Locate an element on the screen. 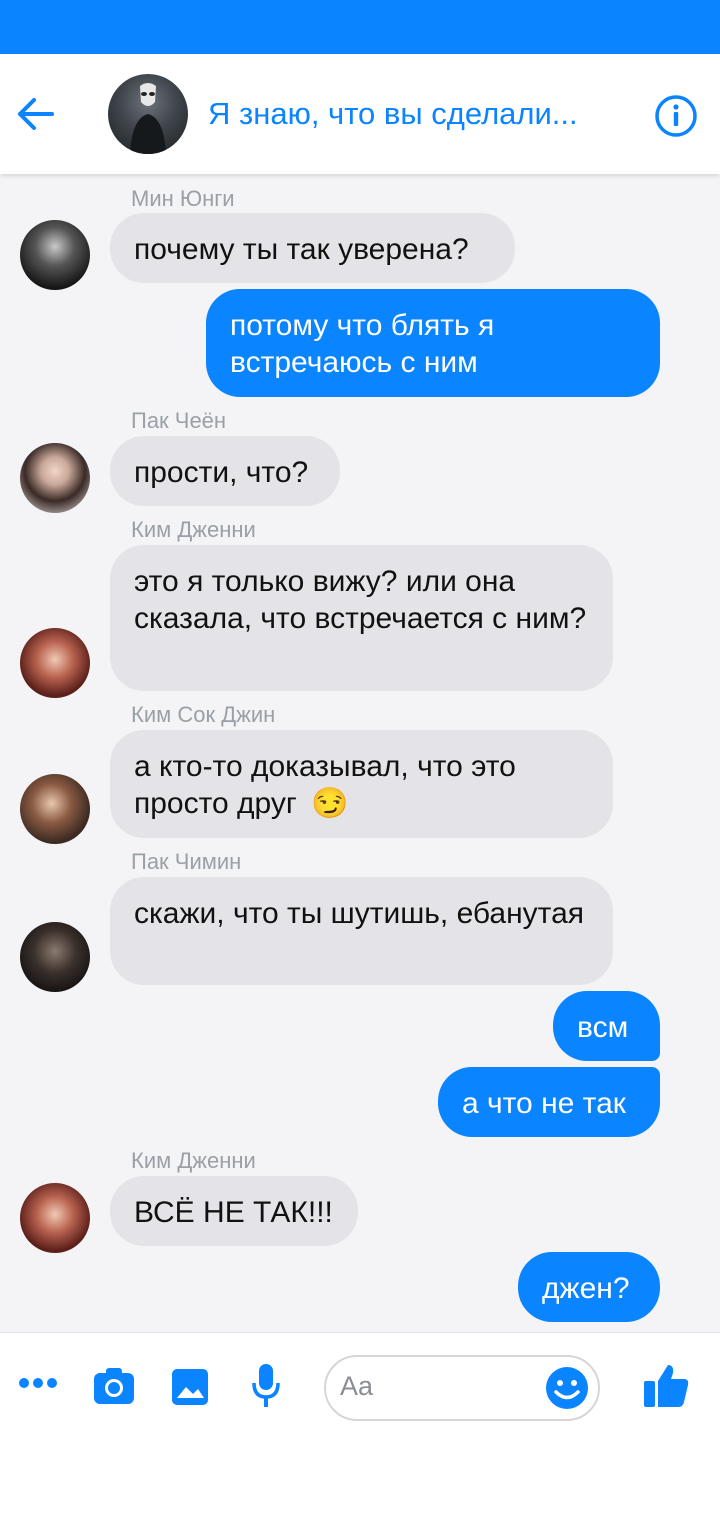 The image size is (720, 1521). avatar-min-yungi is located at coordinates (55, 255).